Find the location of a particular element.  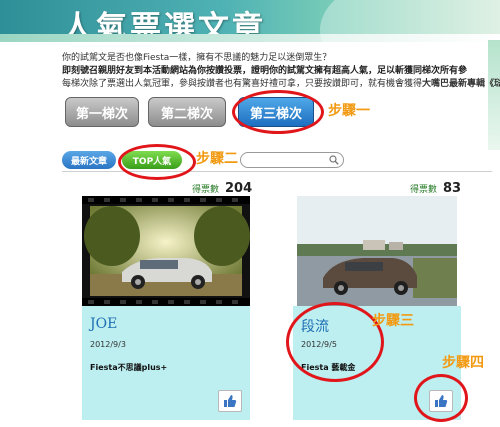

annotation-ring-step2 is located at coordinates (157, 162).